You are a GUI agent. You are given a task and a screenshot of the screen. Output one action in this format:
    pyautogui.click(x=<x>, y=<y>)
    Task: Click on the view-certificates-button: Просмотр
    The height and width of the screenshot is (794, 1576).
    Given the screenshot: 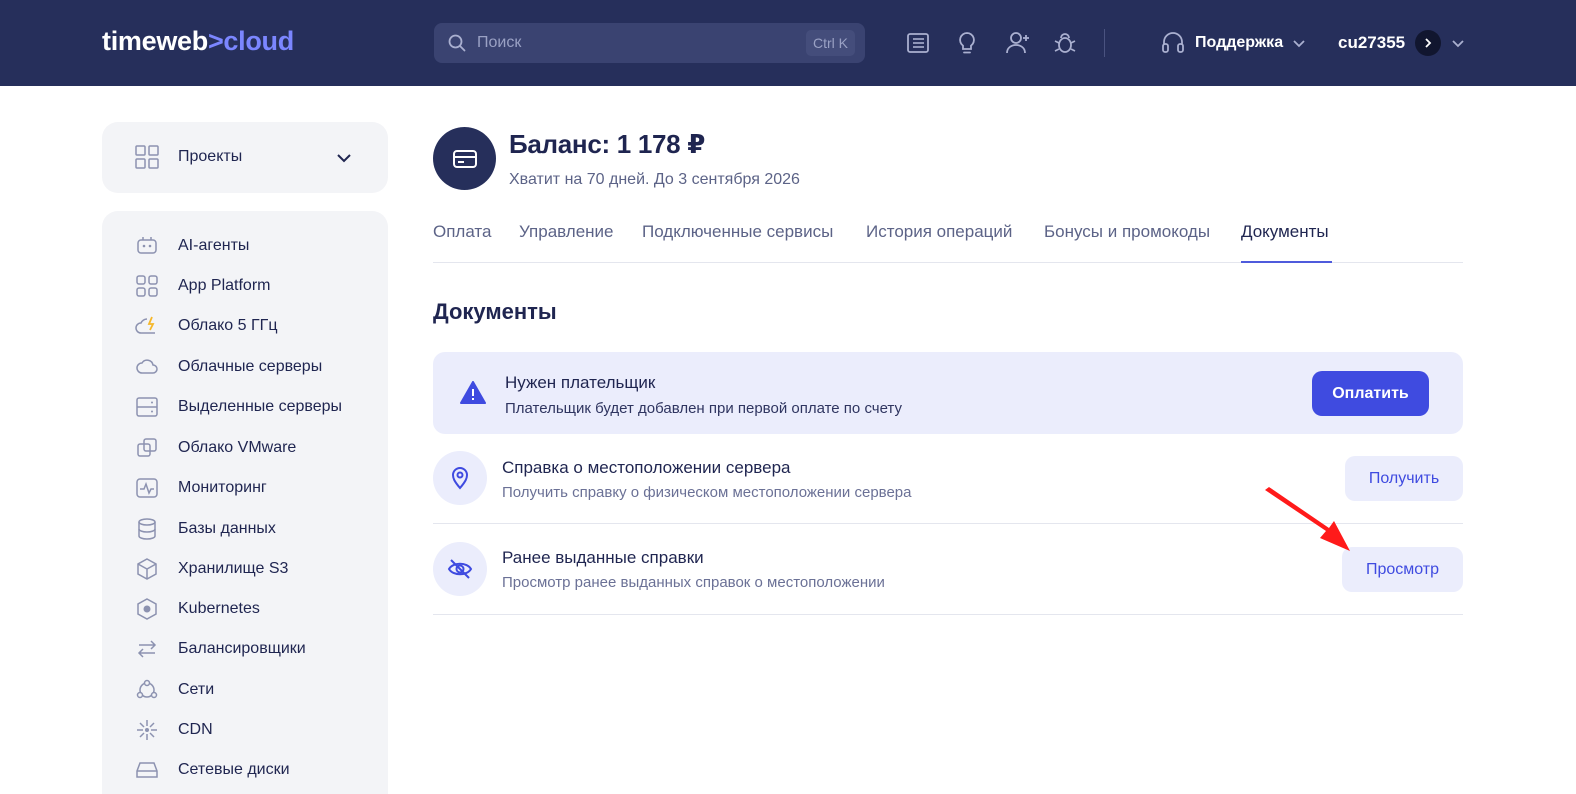 What is the action you would take?
    pyautogui.click(x=1402, y=569)
    